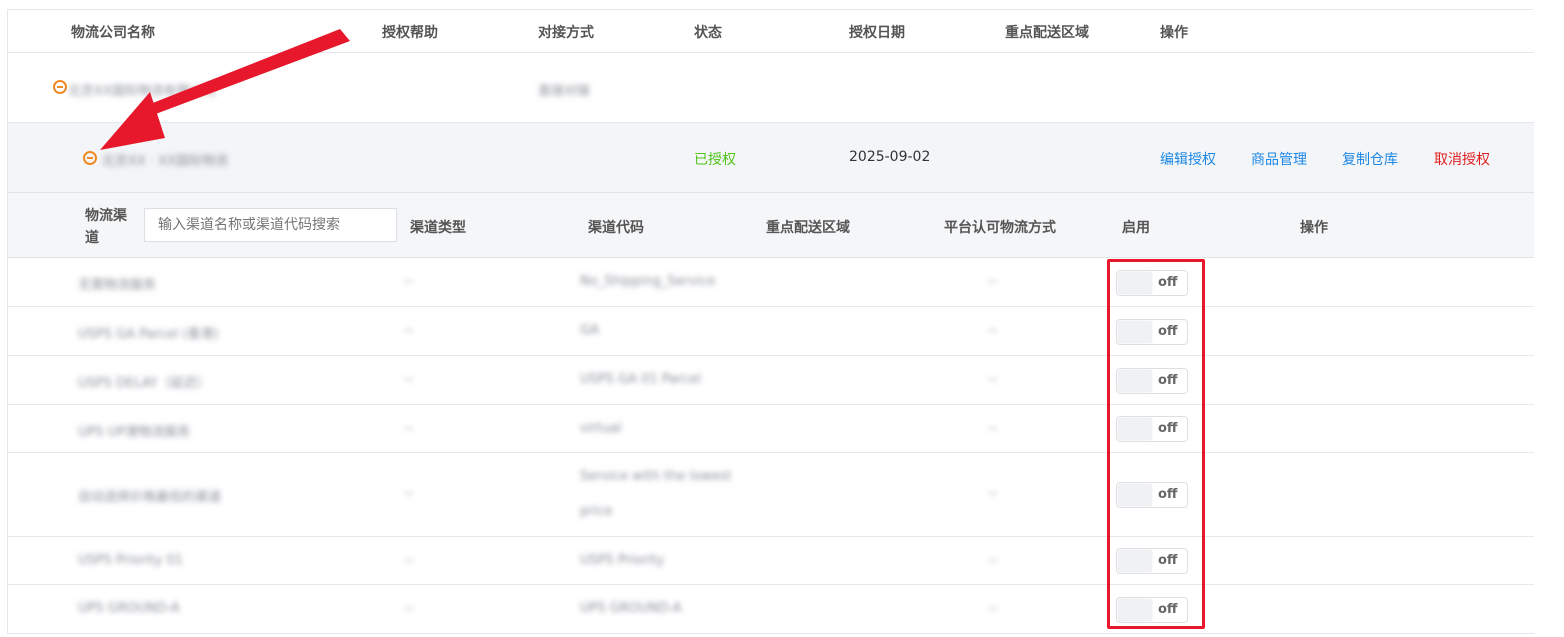 This screenshot has width=1564, height=637. I want to click on channel-search-input, so click(270, 225).